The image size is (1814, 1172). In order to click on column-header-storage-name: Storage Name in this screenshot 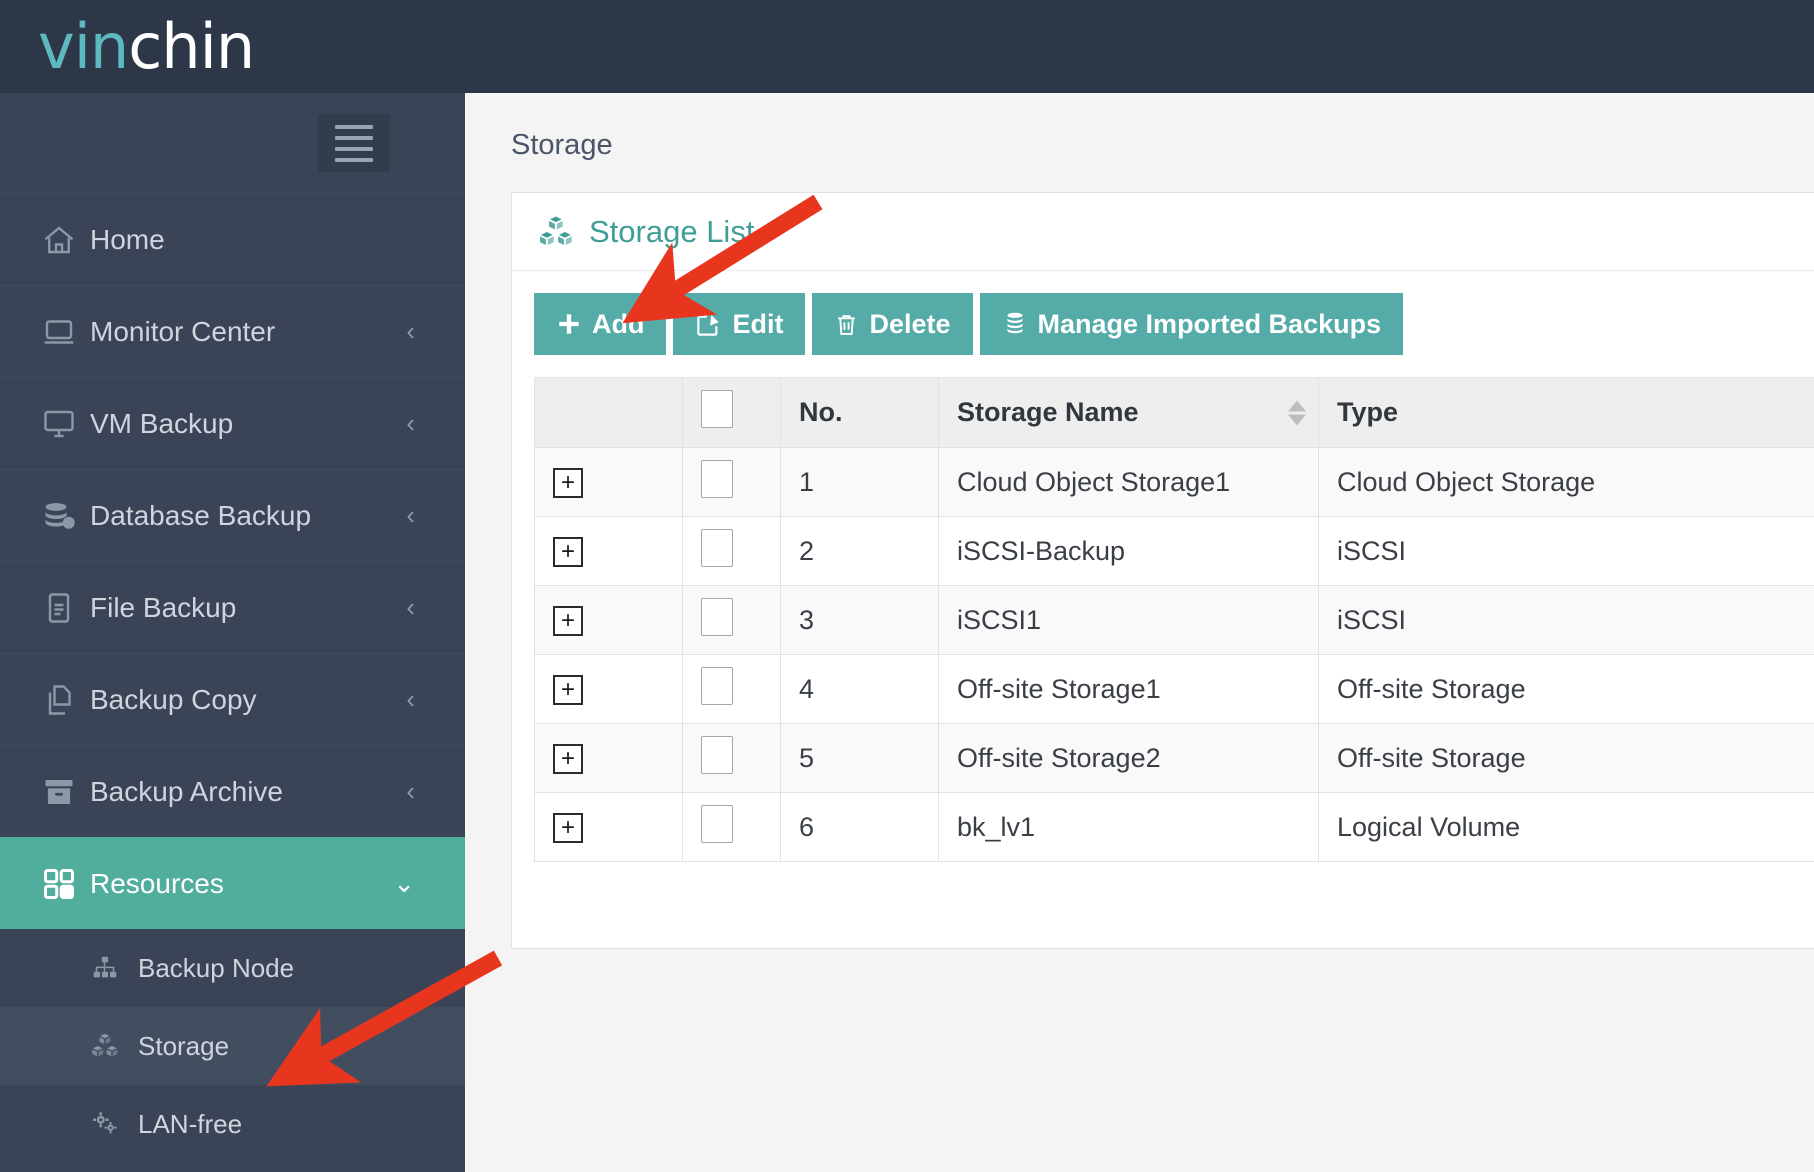, I will do `click(1128, 412)`.